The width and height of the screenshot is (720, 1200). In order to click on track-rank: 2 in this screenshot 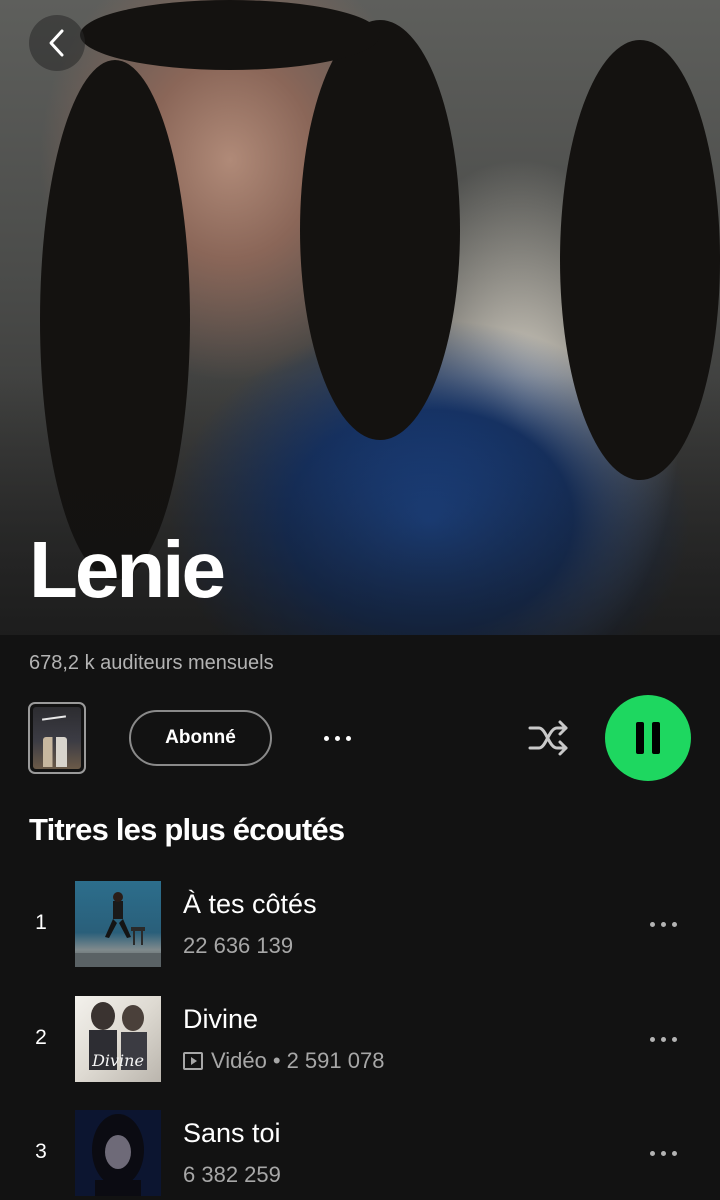, I will do `click(41, 1037)`.